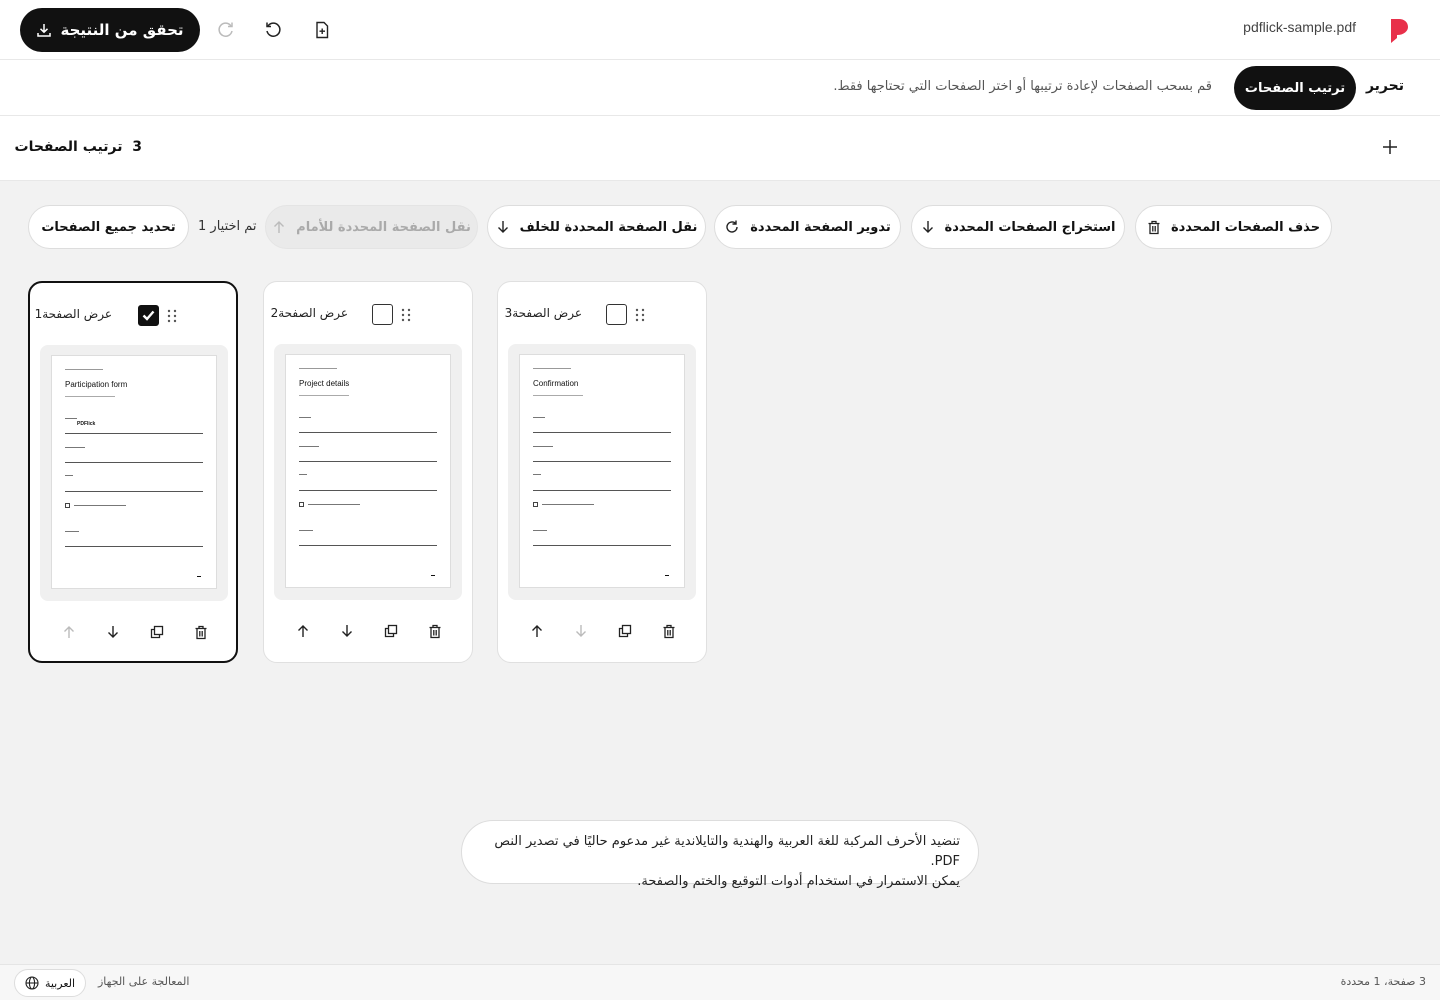 This screenshot has height=1000, width=1440. I want to click on delete-label: حذف الصفحات المحددة, so click(1245, 227).